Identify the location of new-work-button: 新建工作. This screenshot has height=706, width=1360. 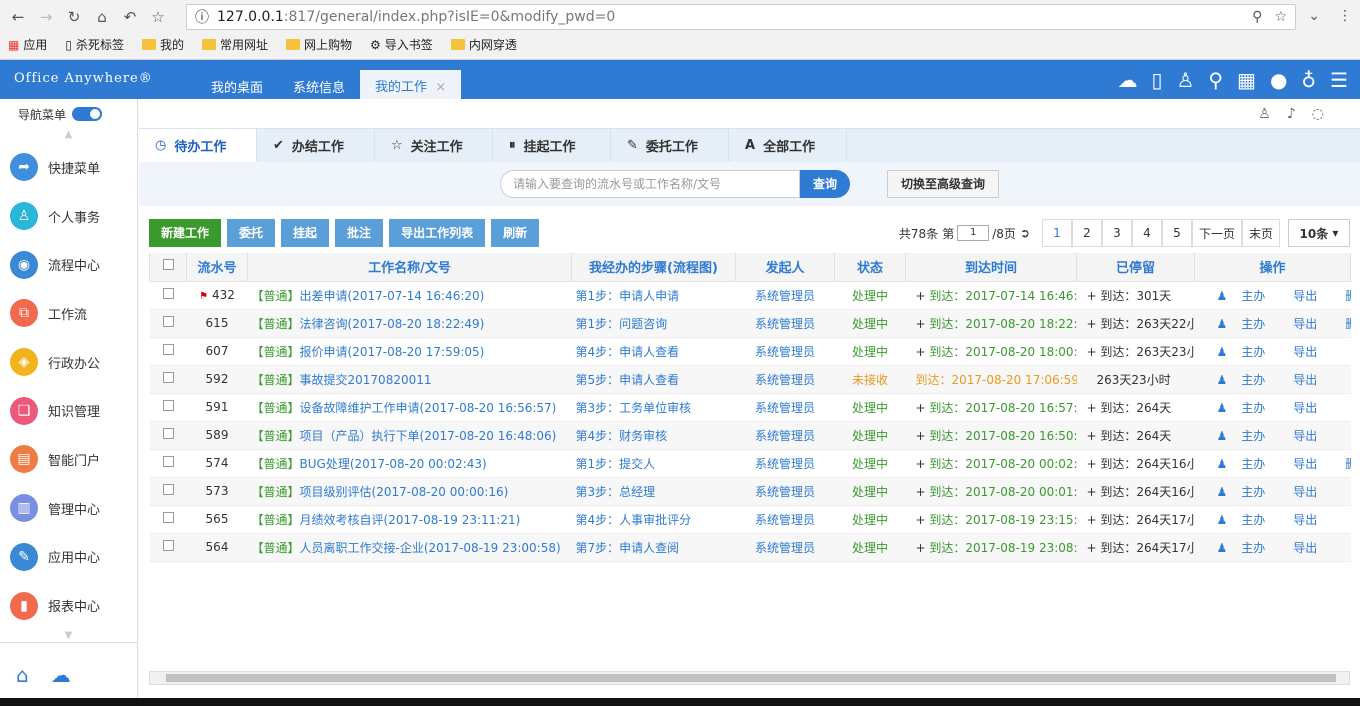
(185, 233).